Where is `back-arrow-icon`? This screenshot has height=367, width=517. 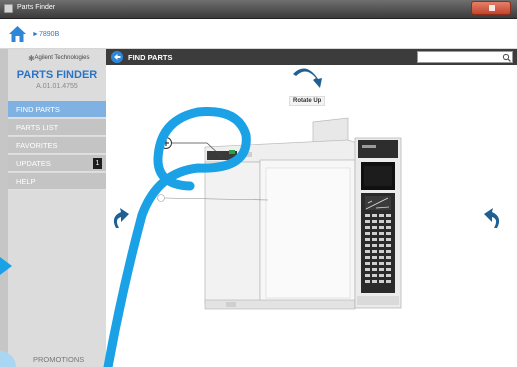
back-arrow-icon is located at coordinates (117, 57).